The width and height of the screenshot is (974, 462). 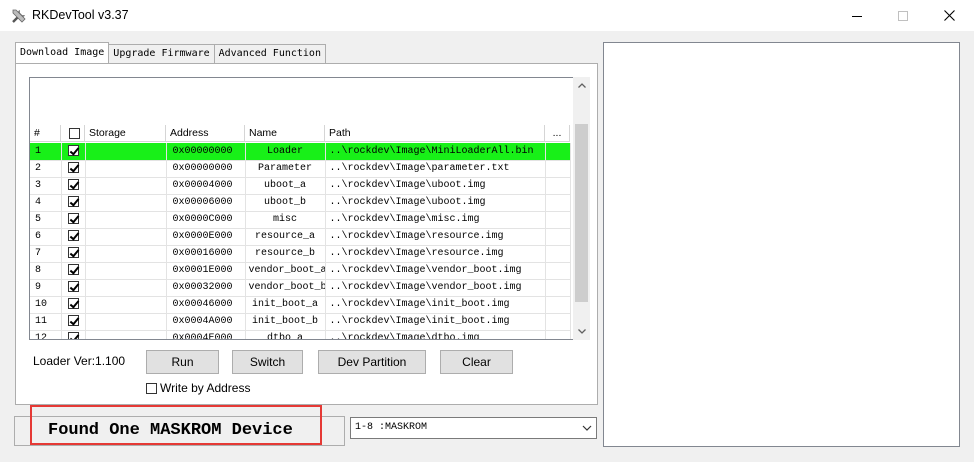 What do you see at coordinates (182, 362) in the screenshot?
I see `run-button: Run` at bounding box center [182, 362].